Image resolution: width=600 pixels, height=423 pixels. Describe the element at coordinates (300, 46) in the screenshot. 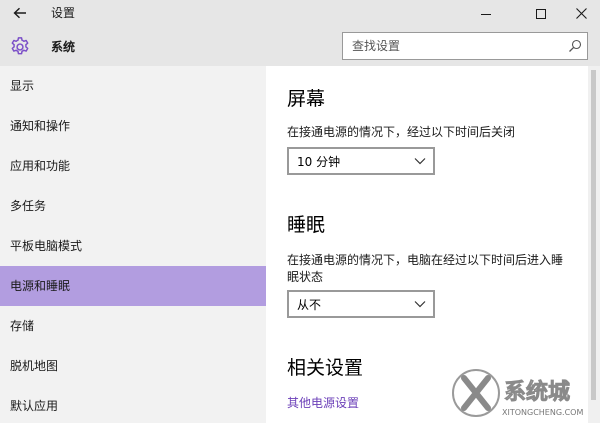

I see `header: 系统` at that location.